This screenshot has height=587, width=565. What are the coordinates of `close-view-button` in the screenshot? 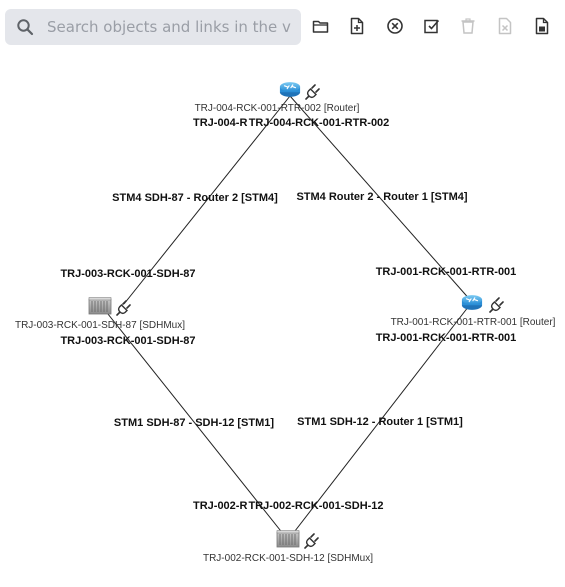 It's located at (395, 26).